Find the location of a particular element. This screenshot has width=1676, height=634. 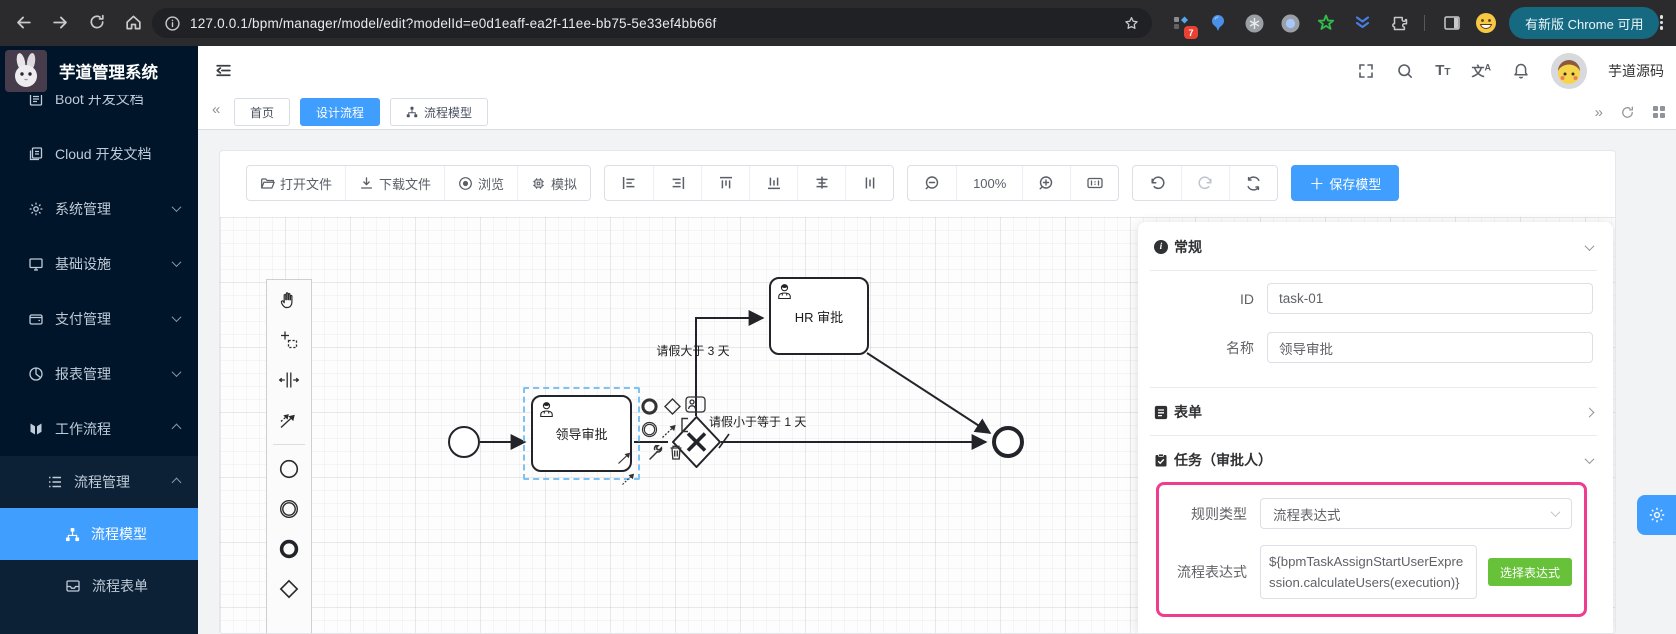

zoom-out-button is located at coordinates (932, 183).